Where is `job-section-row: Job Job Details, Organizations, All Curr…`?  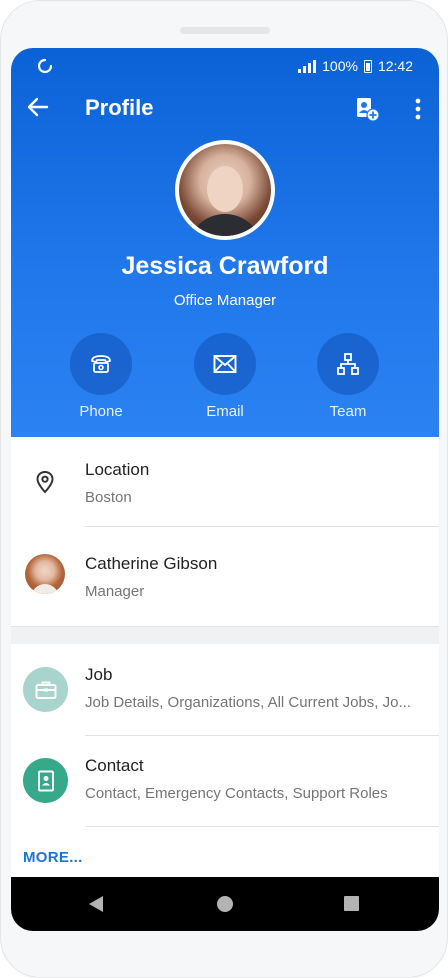
job-section-row: Job Job Details, Organizations, All Curr… is located at coordinates (225, 690).